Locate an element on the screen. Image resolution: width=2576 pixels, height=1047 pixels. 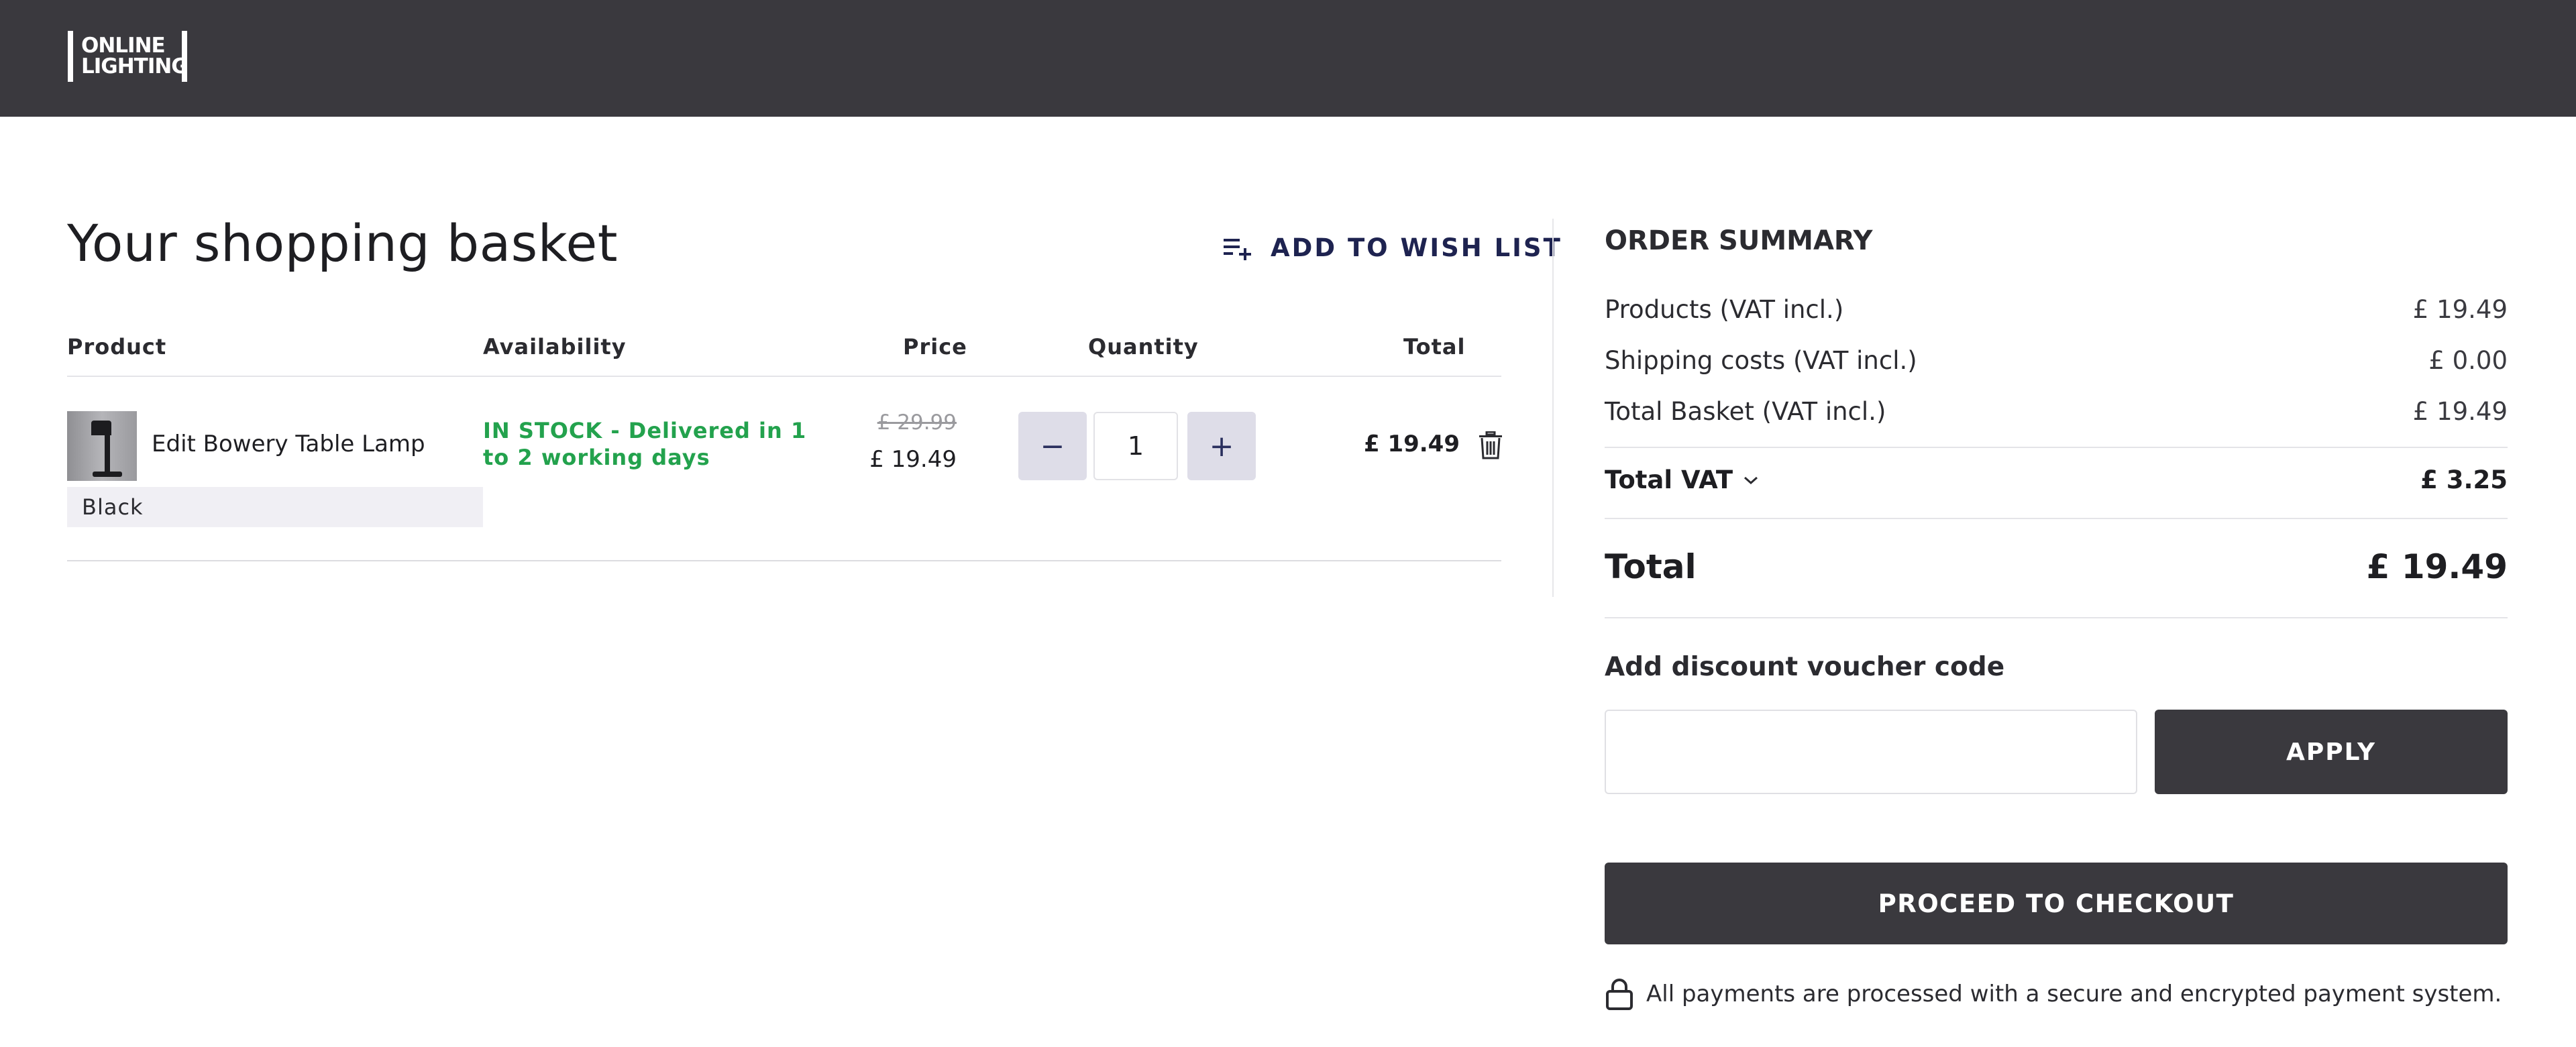
logo-line-1: ONLINE is located at coordinates (123, 46).